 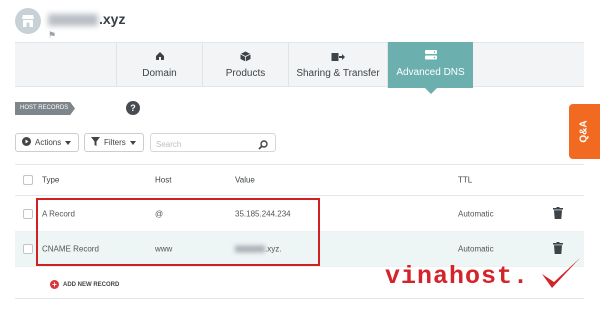 I want to click on blurred-domain-name, so click(x=73, y=20).